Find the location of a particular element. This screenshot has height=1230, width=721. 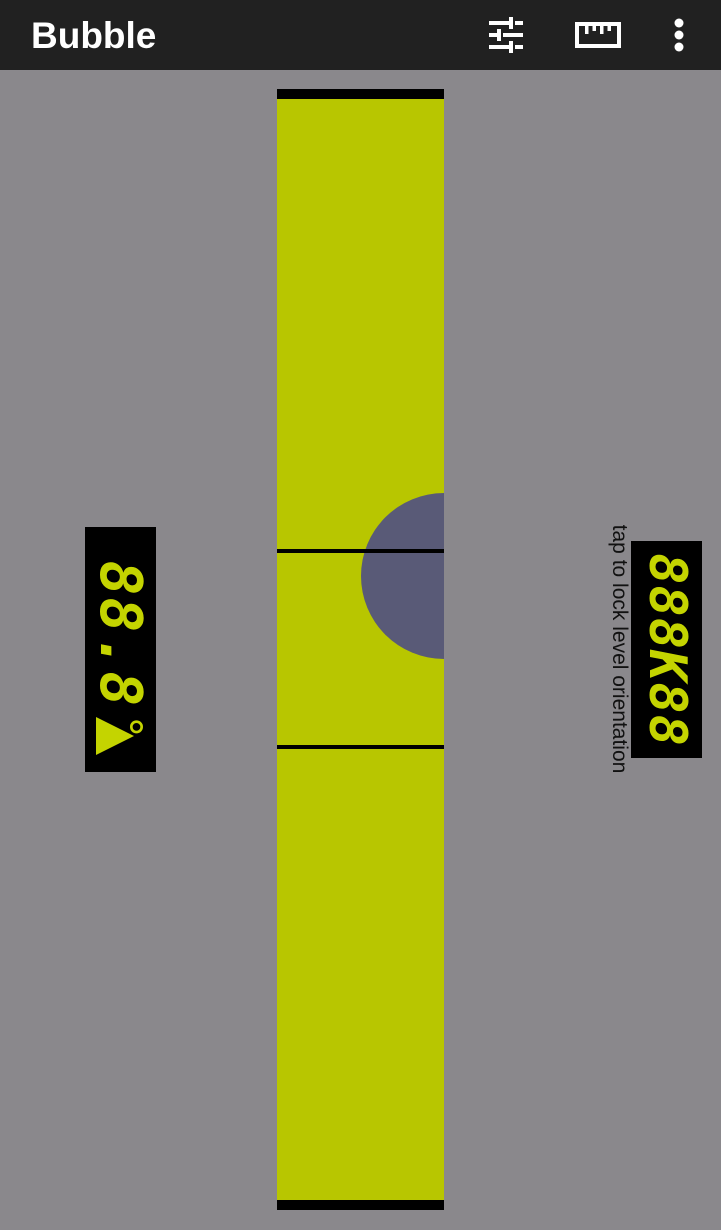

bubble is located at coordinates (402, 576).